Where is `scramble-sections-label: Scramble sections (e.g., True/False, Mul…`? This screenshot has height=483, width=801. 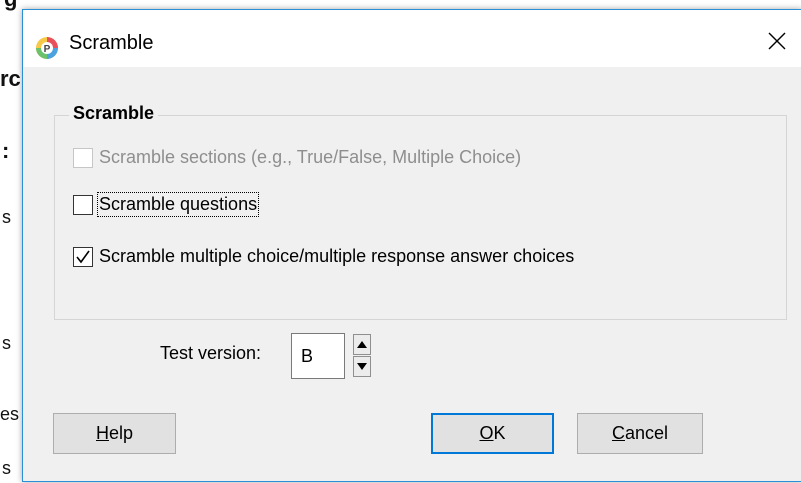 scramble-sections-label: Scramble sections (e.g., True/False, Mul… is located at coordinates (310, 157).